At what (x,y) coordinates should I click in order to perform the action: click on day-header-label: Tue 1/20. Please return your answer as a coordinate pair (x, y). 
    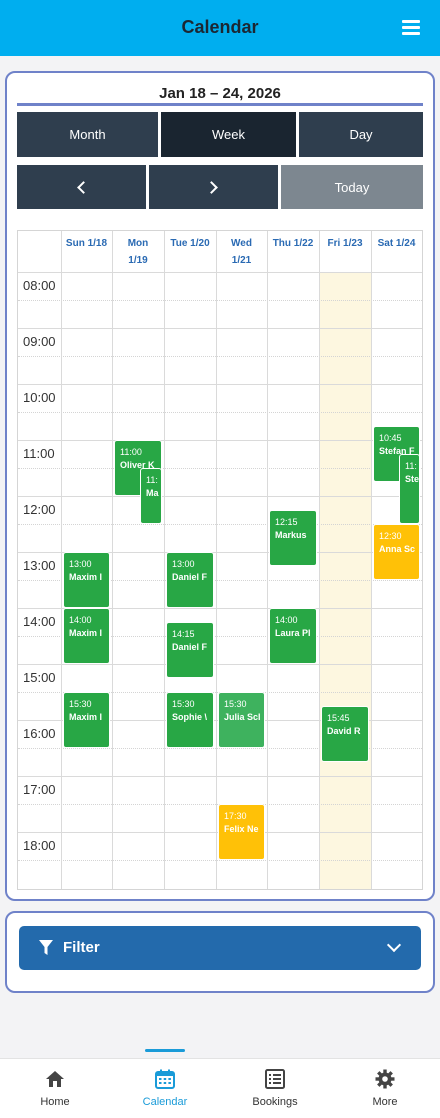
    Looking at the image, I should click on (190, 243).